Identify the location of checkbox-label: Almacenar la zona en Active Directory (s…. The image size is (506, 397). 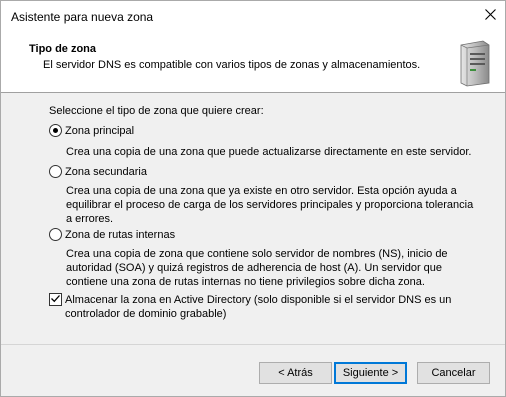
(258, 307).